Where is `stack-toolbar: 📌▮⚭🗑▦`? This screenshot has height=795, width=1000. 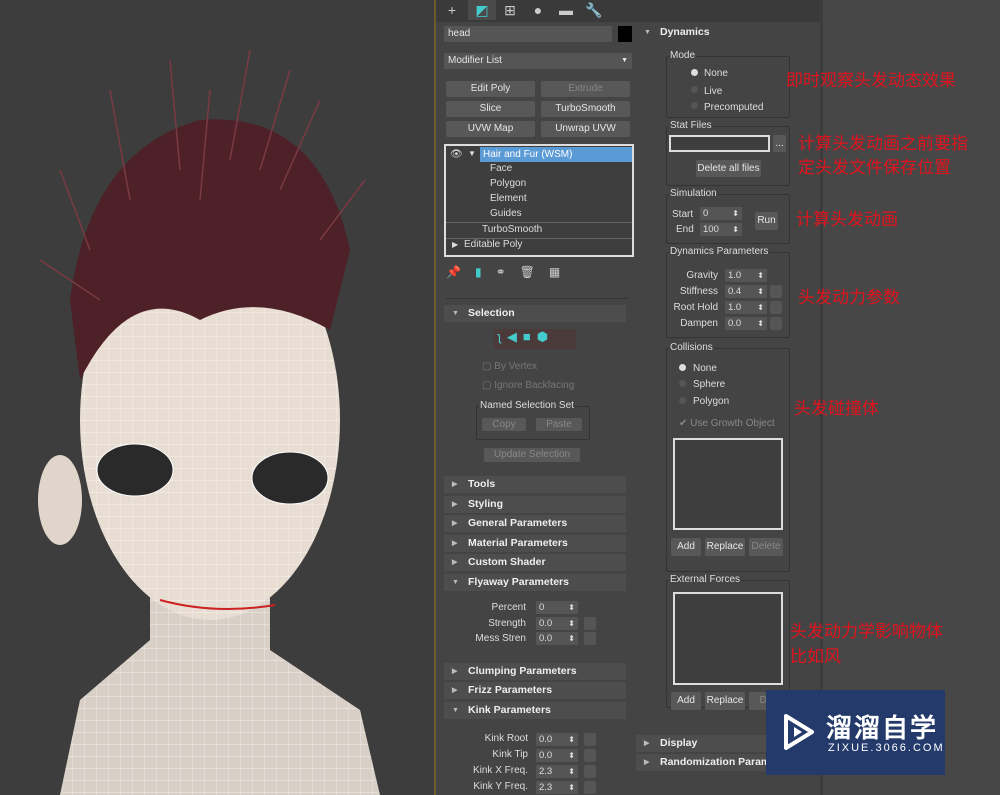 stack-toolbar: 📌▮⚭🗑▦ is located at coordinates (510, 272).